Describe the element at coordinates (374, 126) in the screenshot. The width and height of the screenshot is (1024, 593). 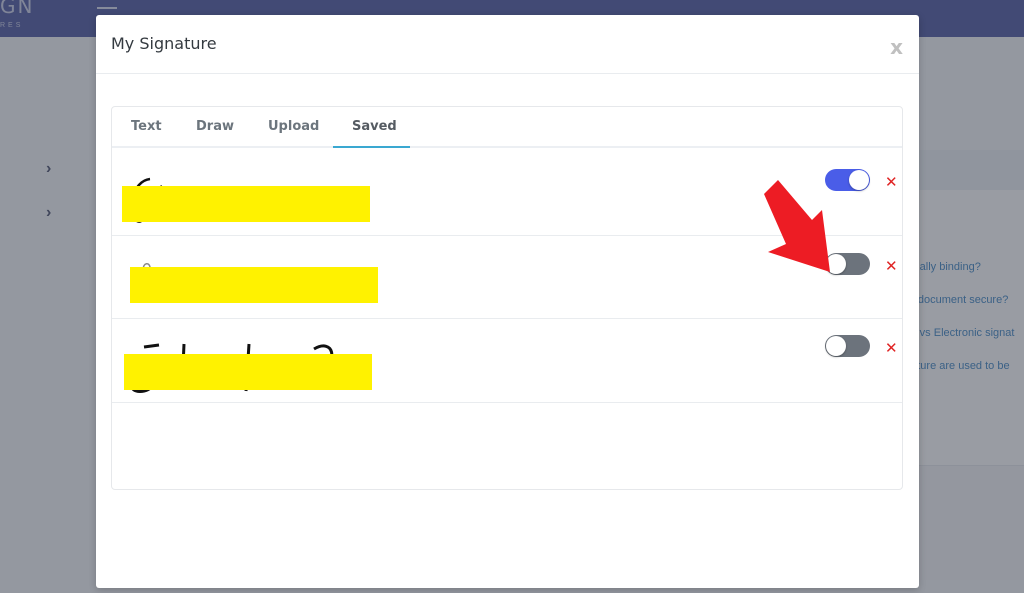
I see `tab-saved: Saved` at that location.